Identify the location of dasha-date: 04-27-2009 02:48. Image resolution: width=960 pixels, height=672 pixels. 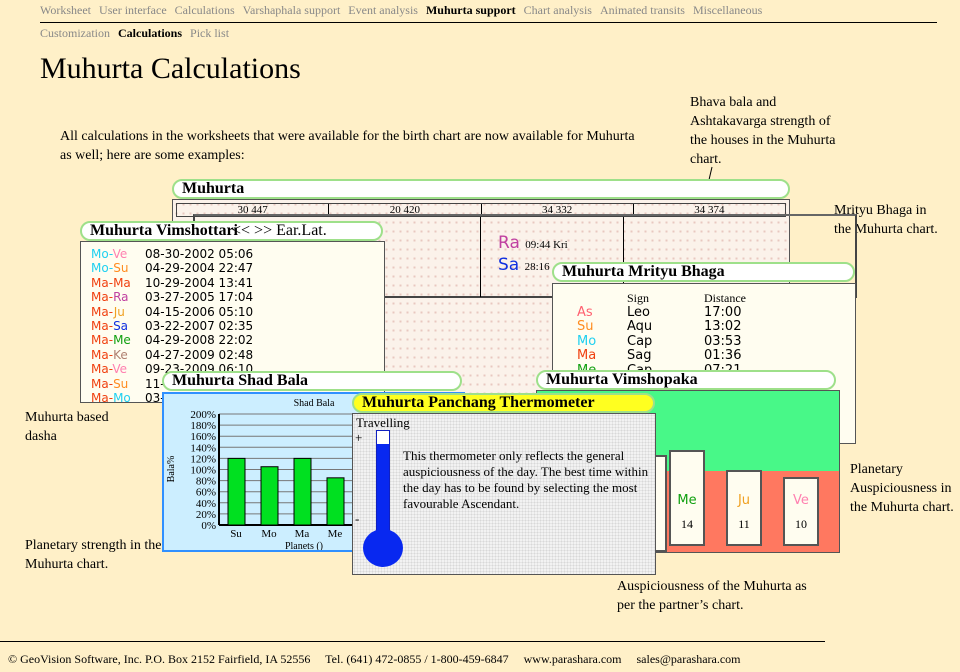
(199, 354).